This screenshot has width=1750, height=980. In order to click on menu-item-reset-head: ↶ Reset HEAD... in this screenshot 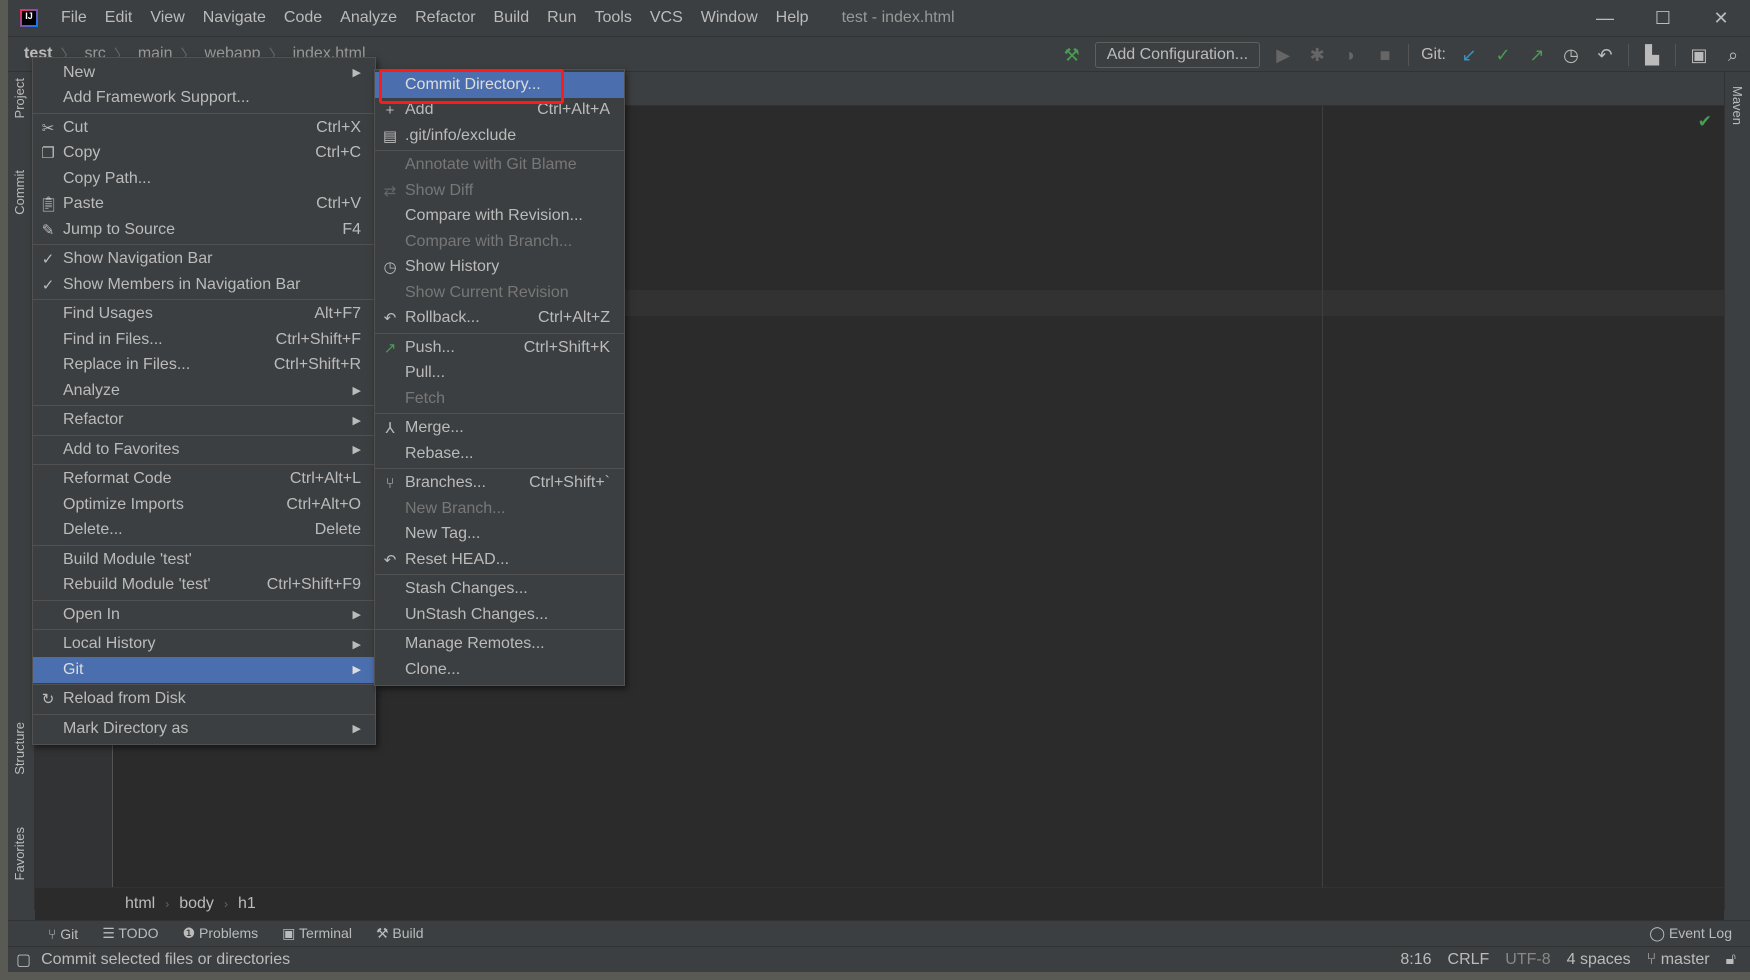, I will do `click(499, 560)`.